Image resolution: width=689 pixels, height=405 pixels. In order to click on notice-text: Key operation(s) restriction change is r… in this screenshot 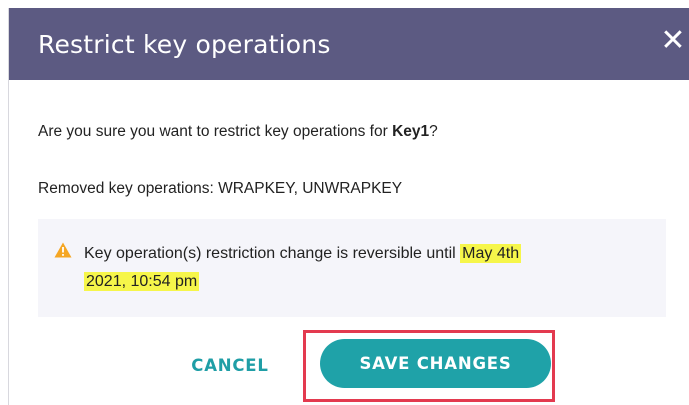, I will do `click(364, 268)`.